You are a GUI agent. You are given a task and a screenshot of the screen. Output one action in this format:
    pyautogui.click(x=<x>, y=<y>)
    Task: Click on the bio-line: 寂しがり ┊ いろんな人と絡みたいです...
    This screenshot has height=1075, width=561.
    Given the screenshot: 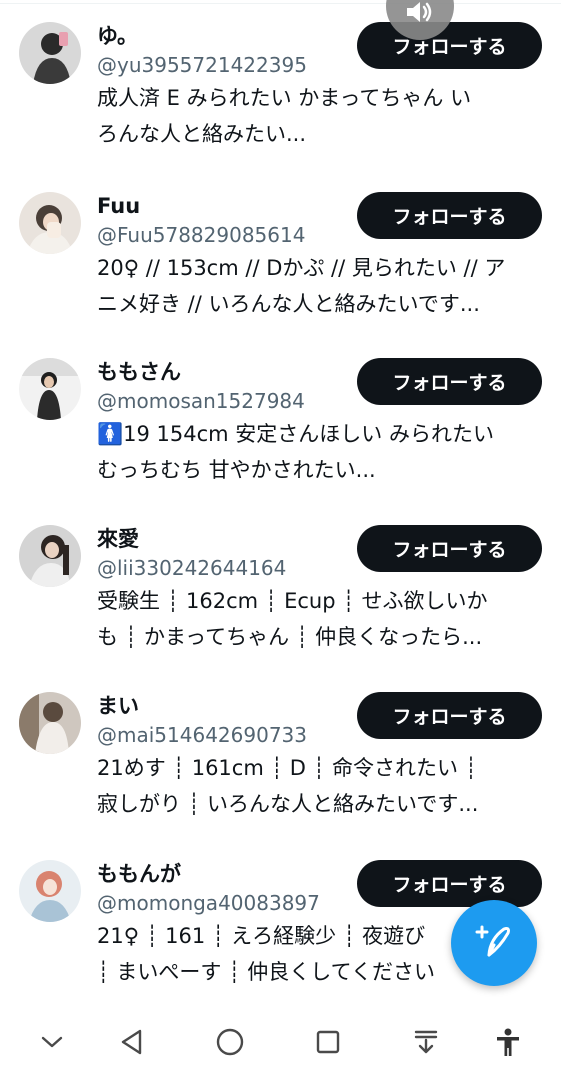 What is the action you would take?
    pyautogui.click(x=288, y=804)
    